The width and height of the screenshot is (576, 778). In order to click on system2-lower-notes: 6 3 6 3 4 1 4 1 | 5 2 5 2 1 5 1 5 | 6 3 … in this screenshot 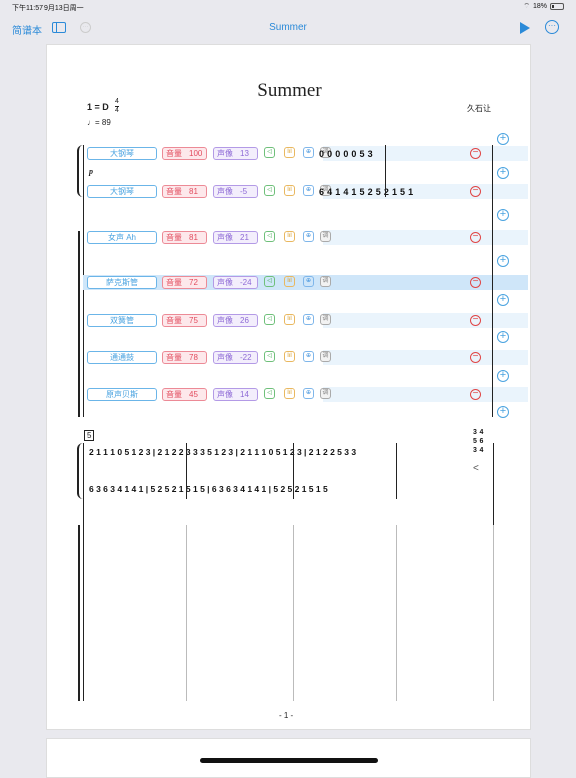, I will do `click(208, 489)`.